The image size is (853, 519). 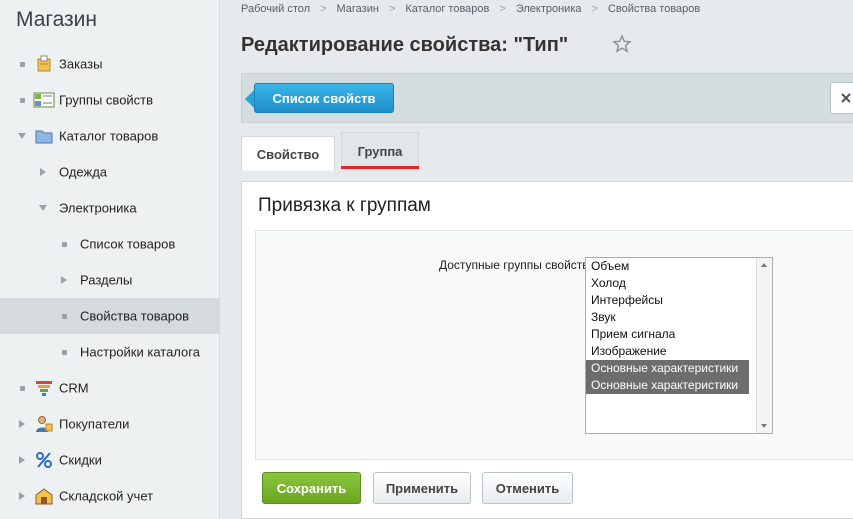 What do you see at coordinates (44, 137) in the screenshot?
I see `folder-icon` at bounding box center [44, 137].